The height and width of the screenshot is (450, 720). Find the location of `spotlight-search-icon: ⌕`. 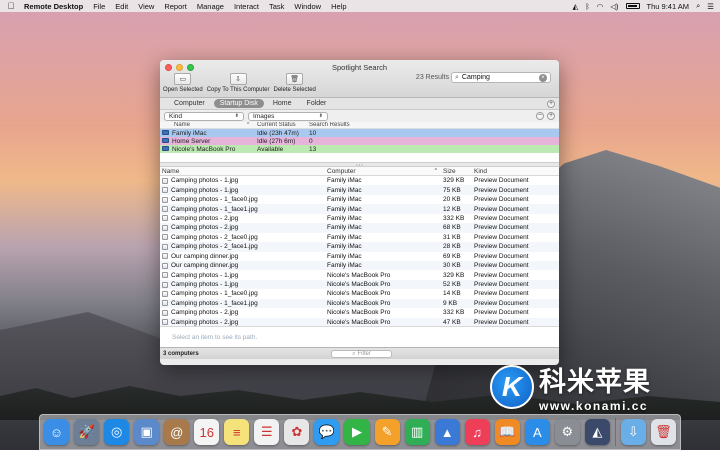

spotlight-search-icon: ⌕ is located at coordinates (698, 6).